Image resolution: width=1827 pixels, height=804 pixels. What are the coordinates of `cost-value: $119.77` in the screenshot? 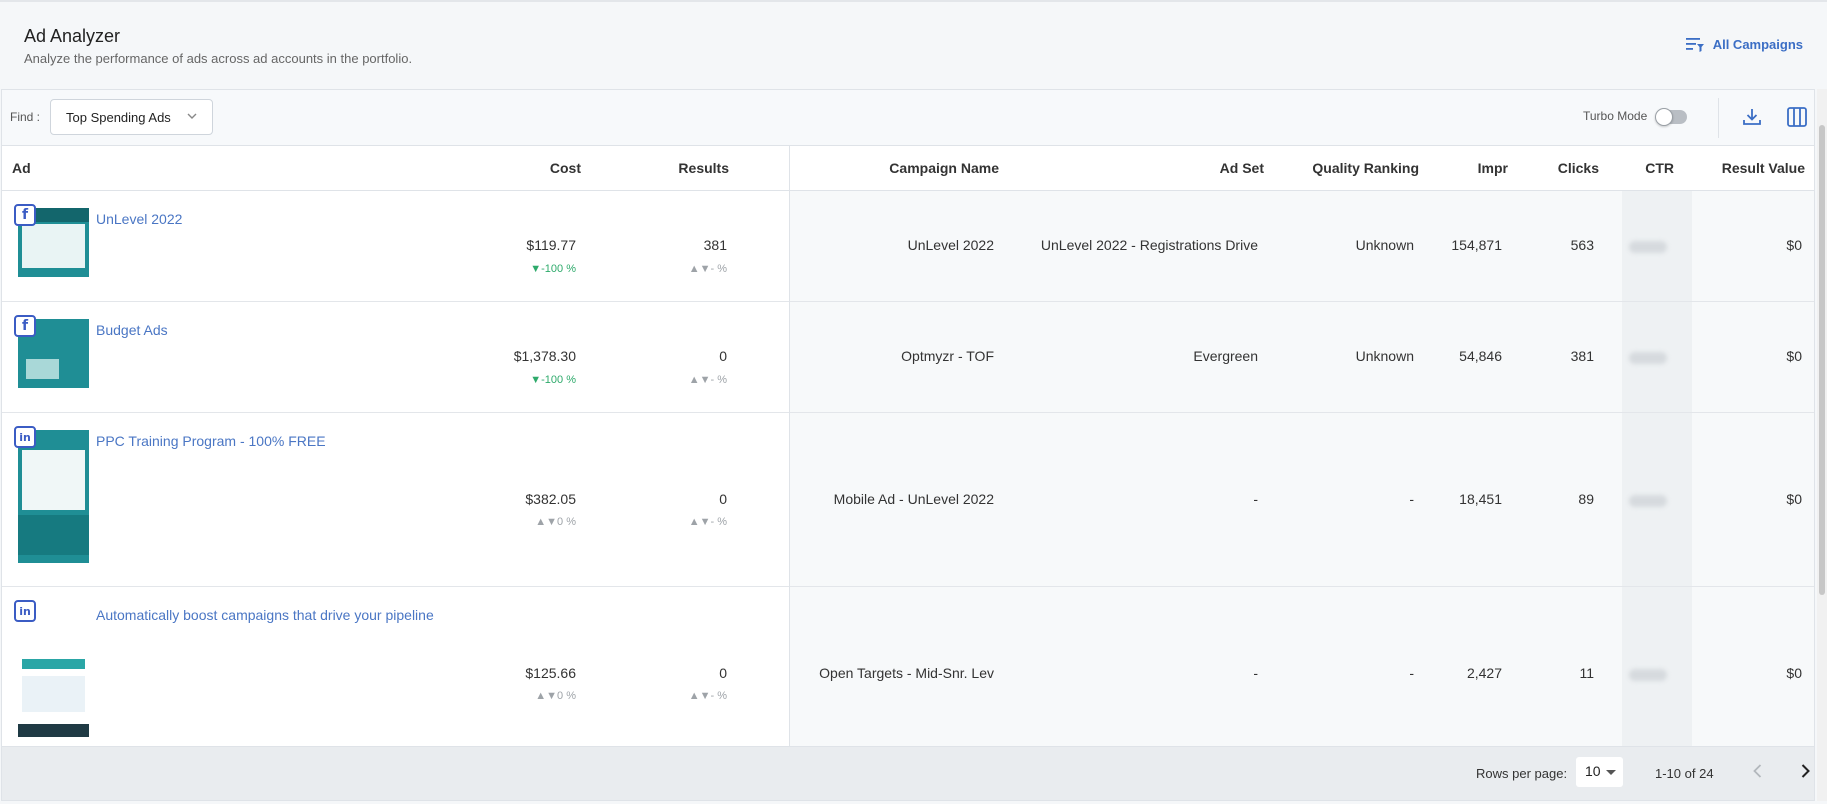 It's located at (551, 245).